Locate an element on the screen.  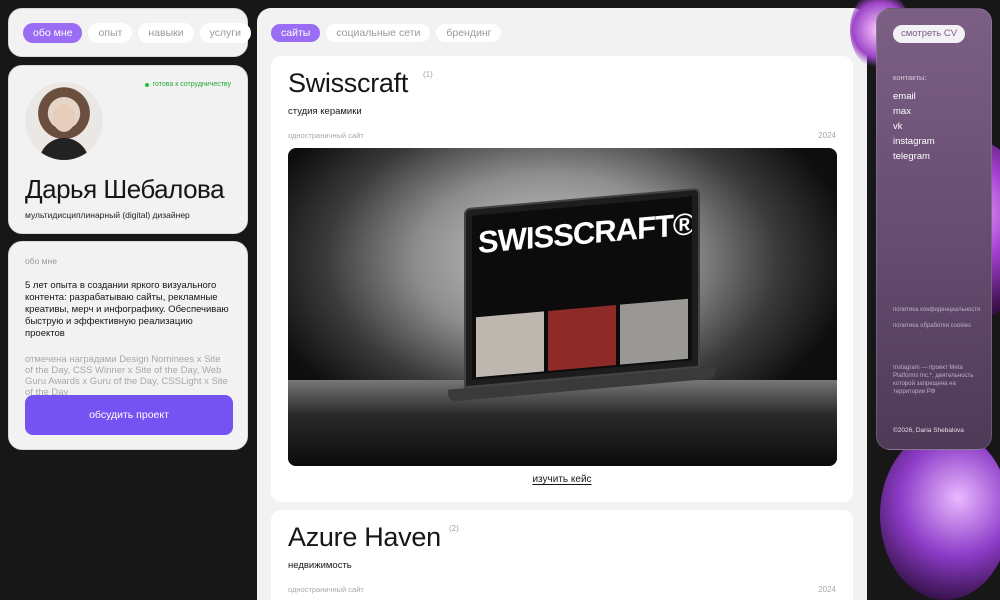
contact-max-link: max is located at coordinates (914, 111).